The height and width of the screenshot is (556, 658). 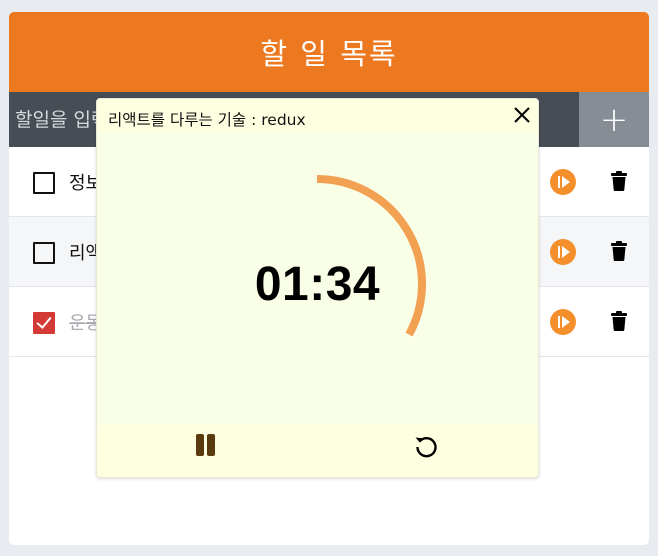 I want to click on timer-task-title: 리액트를 다루는 기술 : redux, so click(x=317, y=116).